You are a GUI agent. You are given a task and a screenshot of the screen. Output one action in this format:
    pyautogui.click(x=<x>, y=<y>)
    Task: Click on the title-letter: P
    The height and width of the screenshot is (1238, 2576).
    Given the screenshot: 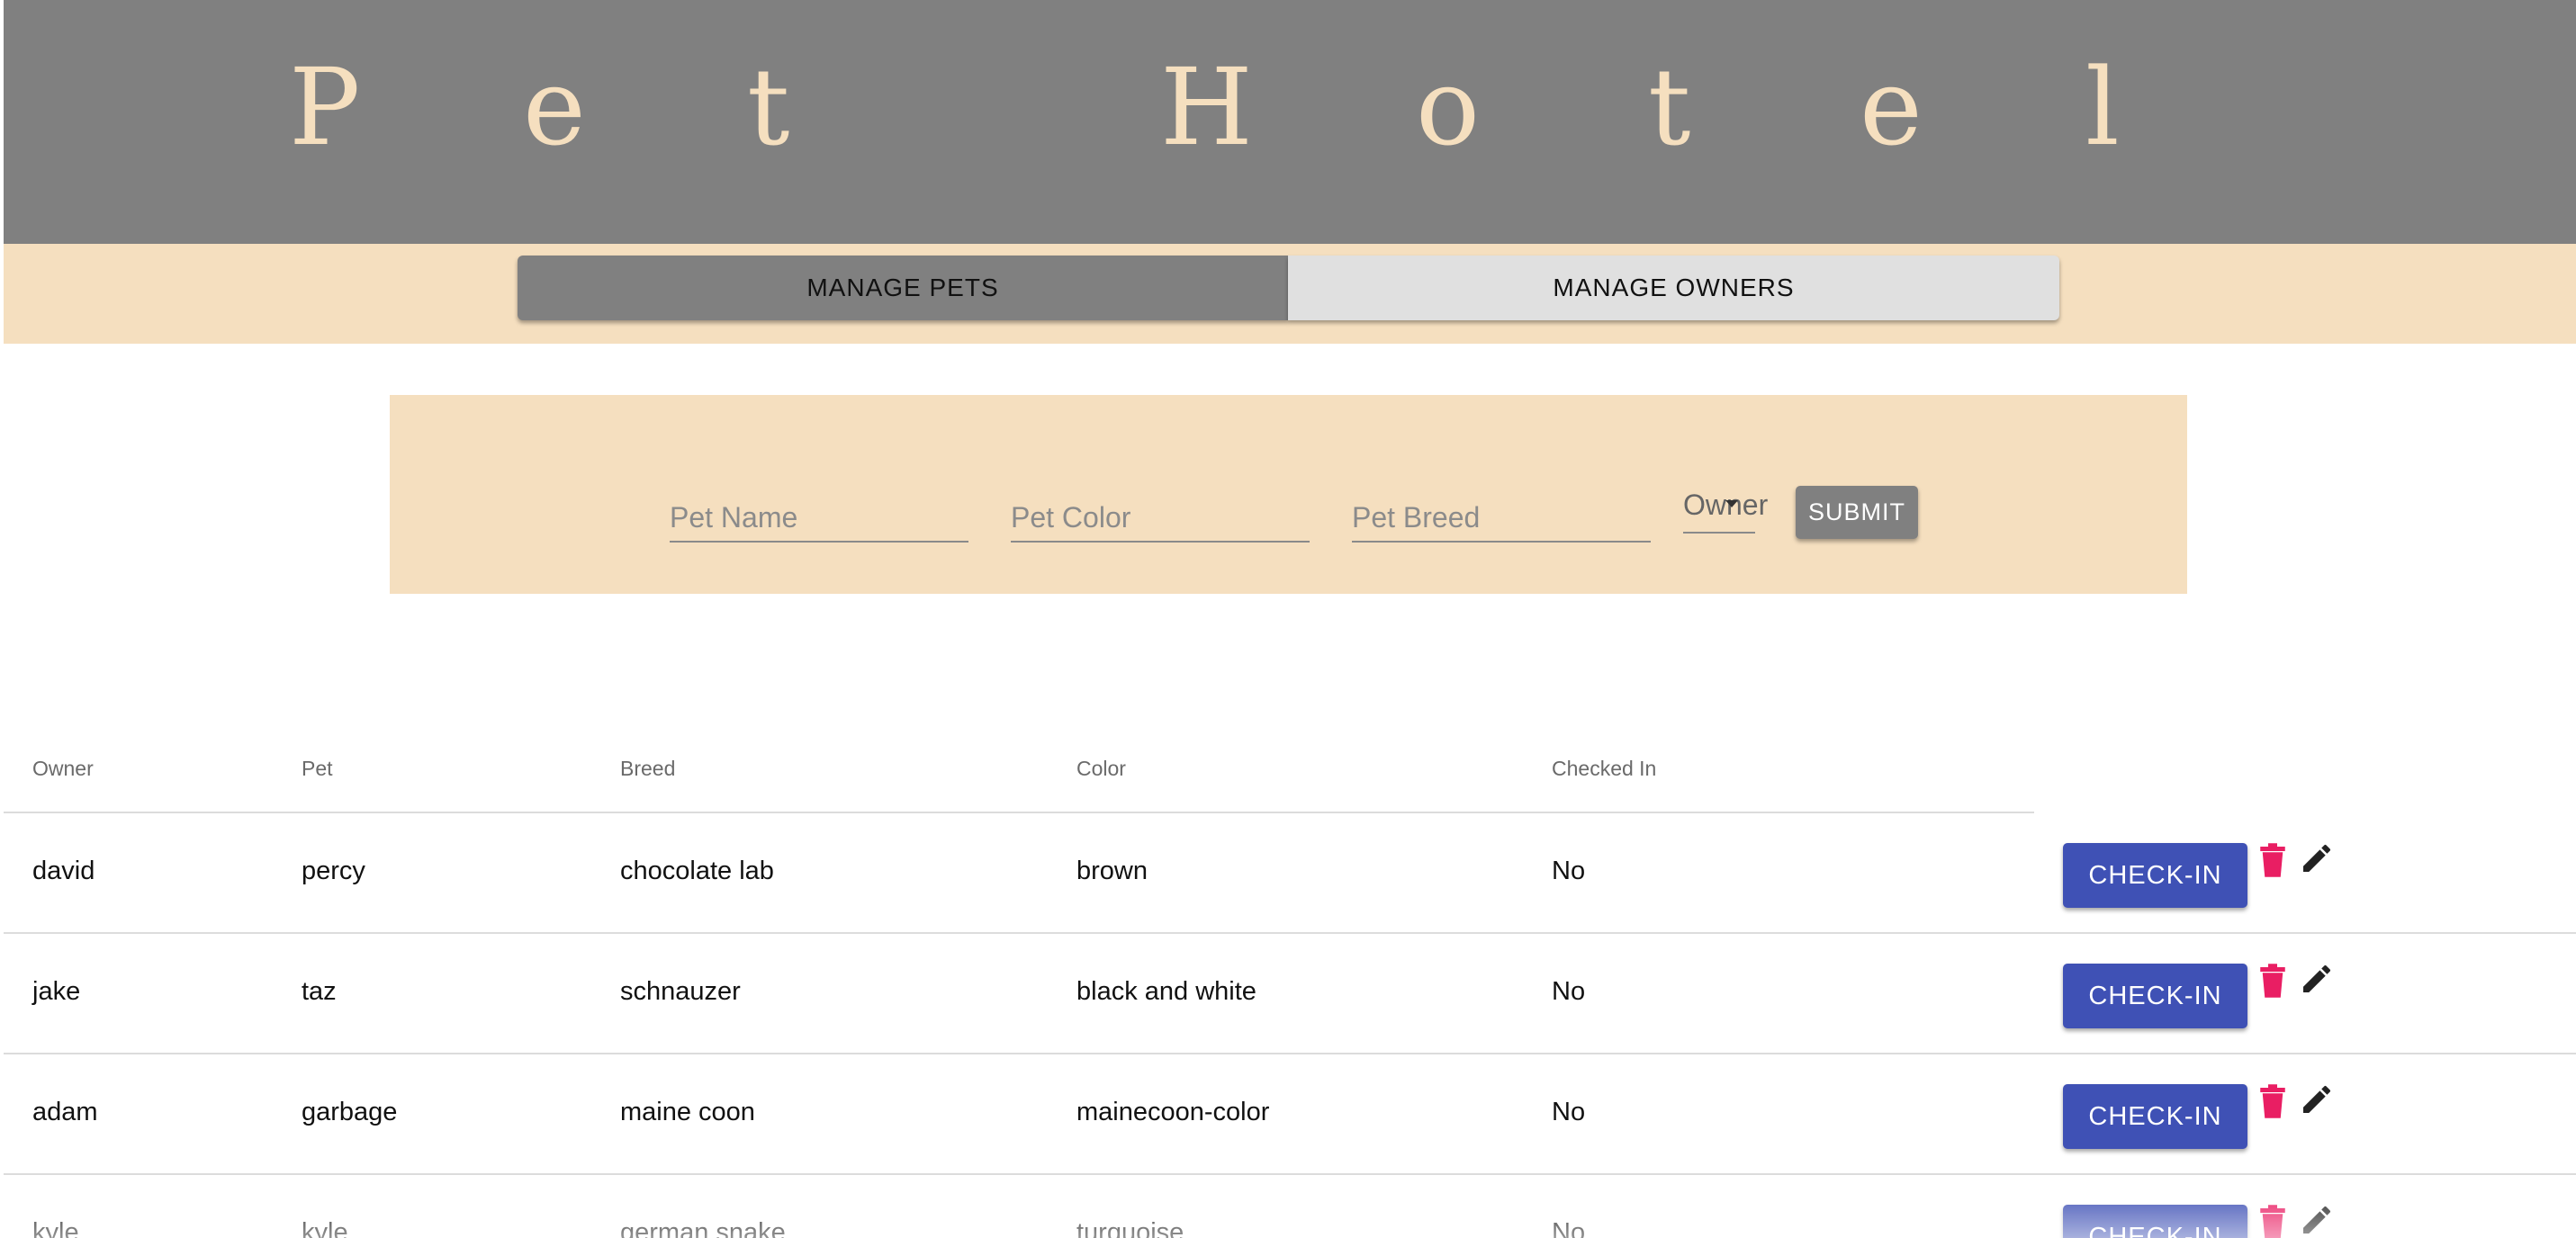 What is the action you would take?
    pyautogui.click(x=325, y=107)
    